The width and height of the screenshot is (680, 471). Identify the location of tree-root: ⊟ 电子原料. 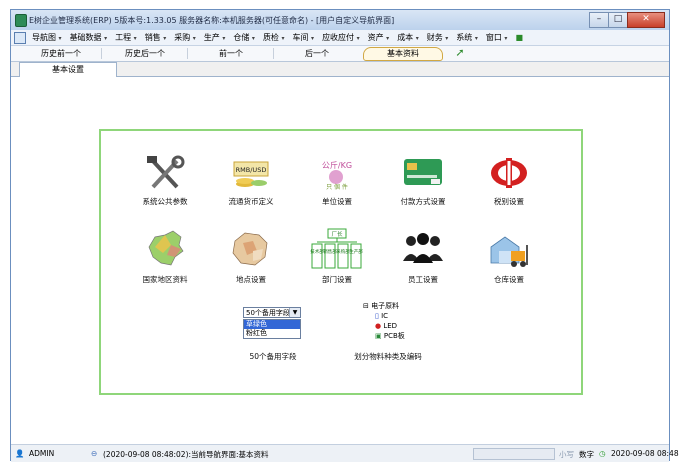
(384, 306).